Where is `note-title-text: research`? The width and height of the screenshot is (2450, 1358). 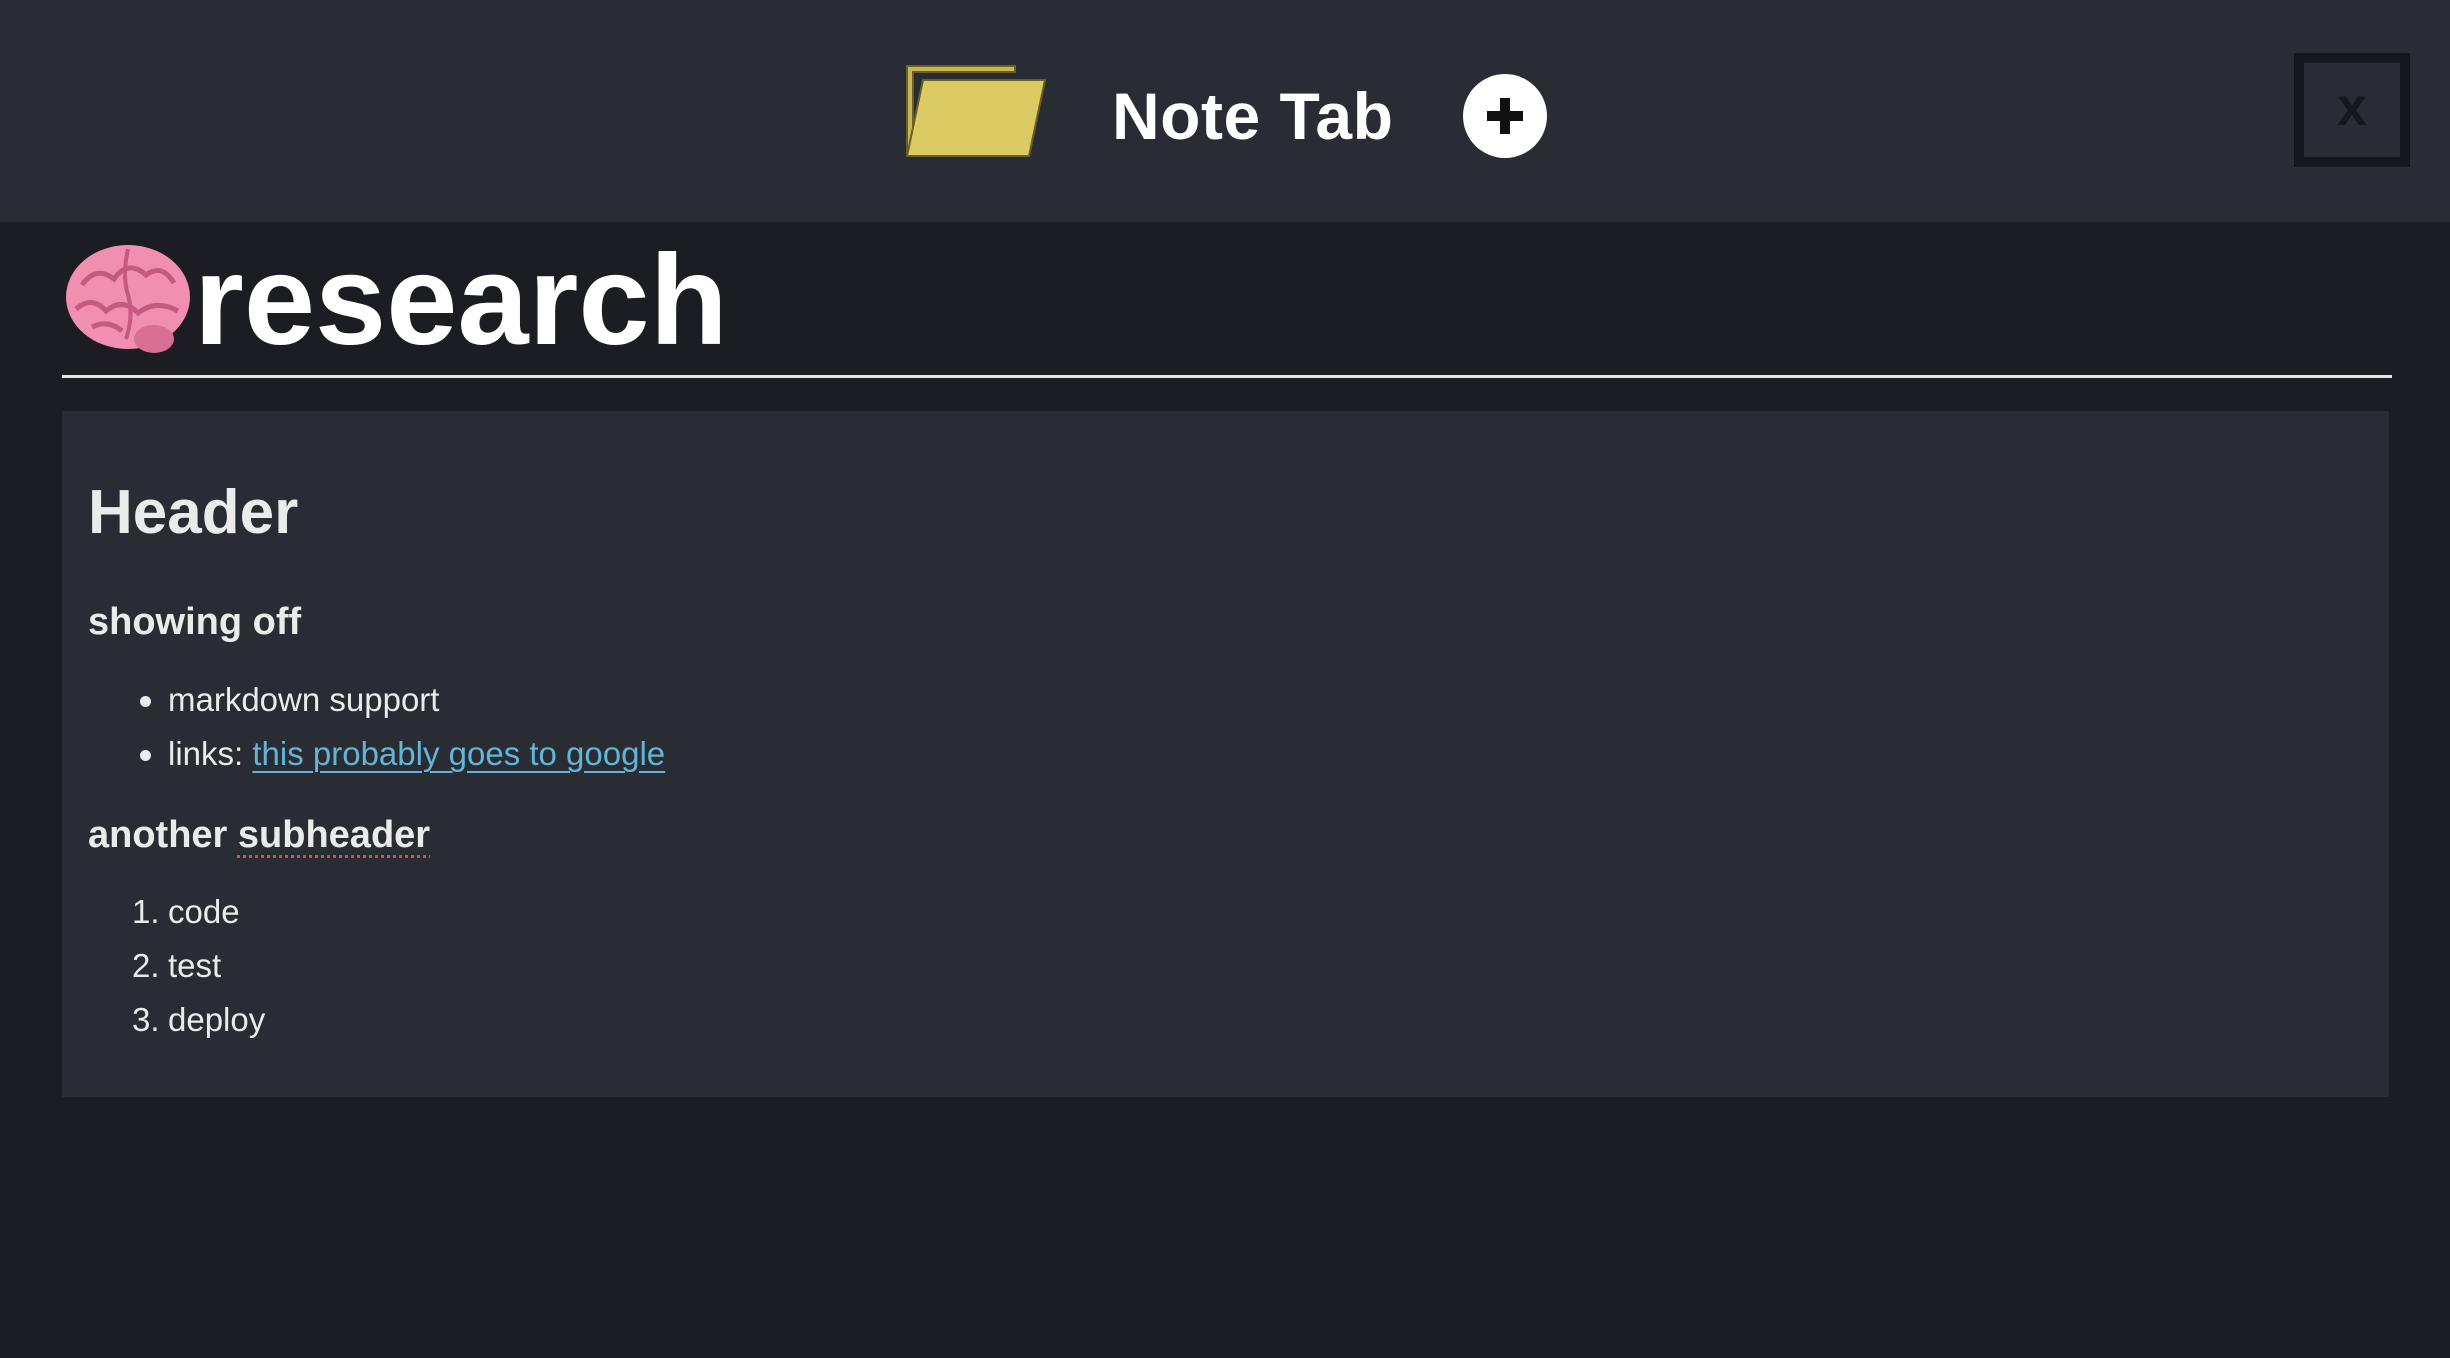
note-title-text: research is located at coordinates (461, 300).